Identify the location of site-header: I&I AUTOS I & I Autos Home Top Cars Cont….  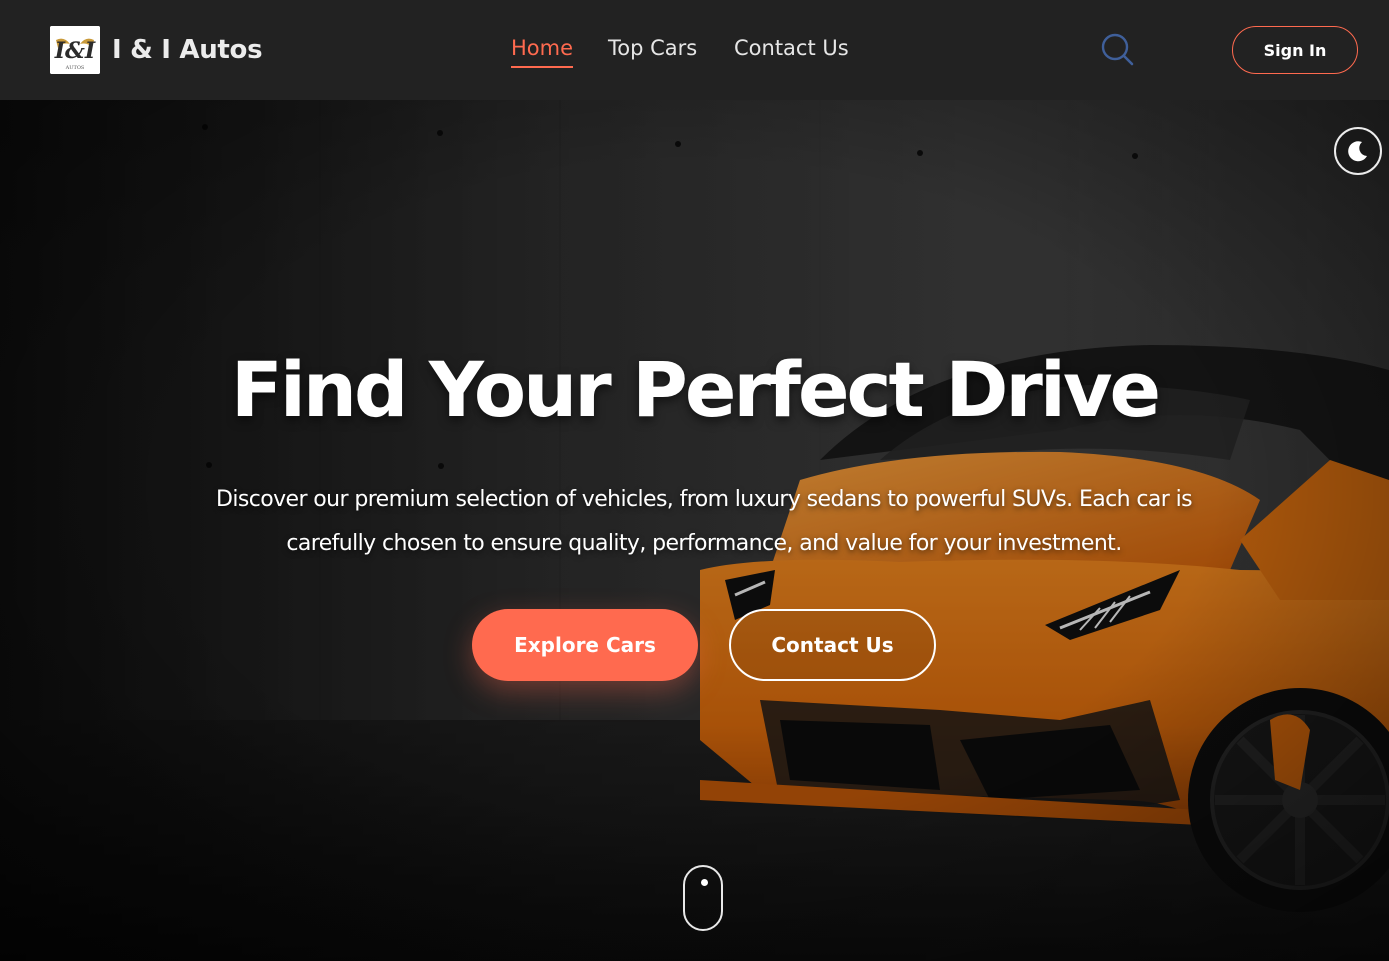
(694, 50).